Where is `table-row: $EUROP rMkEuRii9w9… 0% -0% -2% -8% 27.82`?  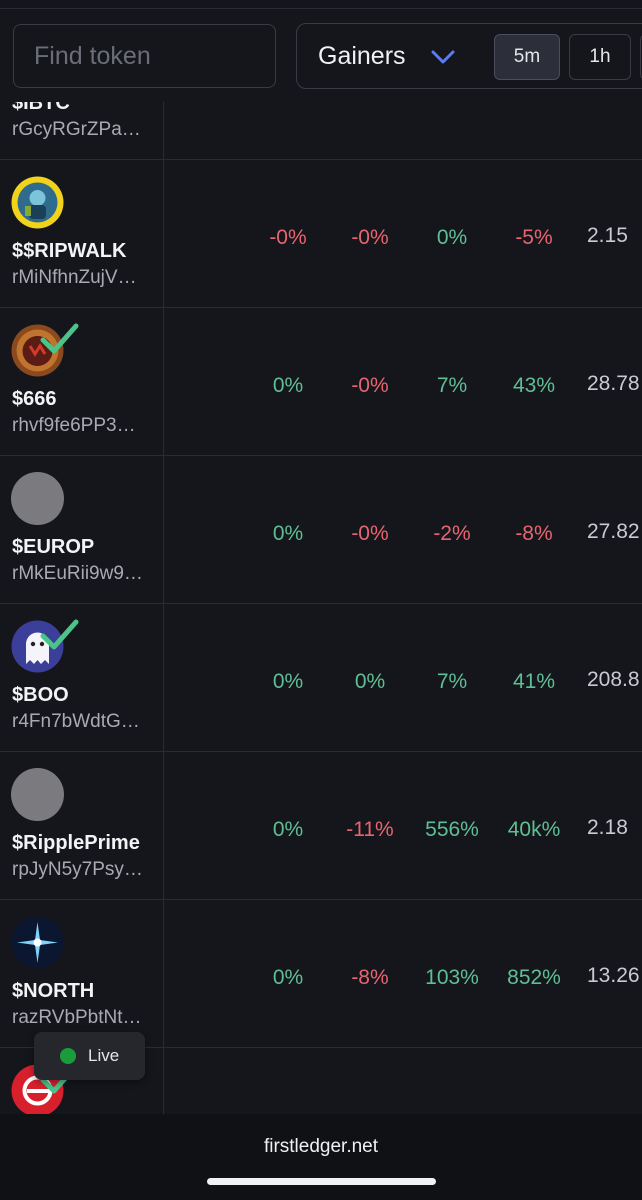 table-row: $EUROP rMkEuRii9w9… 0% -0% -2% -8% 27.82 is located at coordinates (321, 530).